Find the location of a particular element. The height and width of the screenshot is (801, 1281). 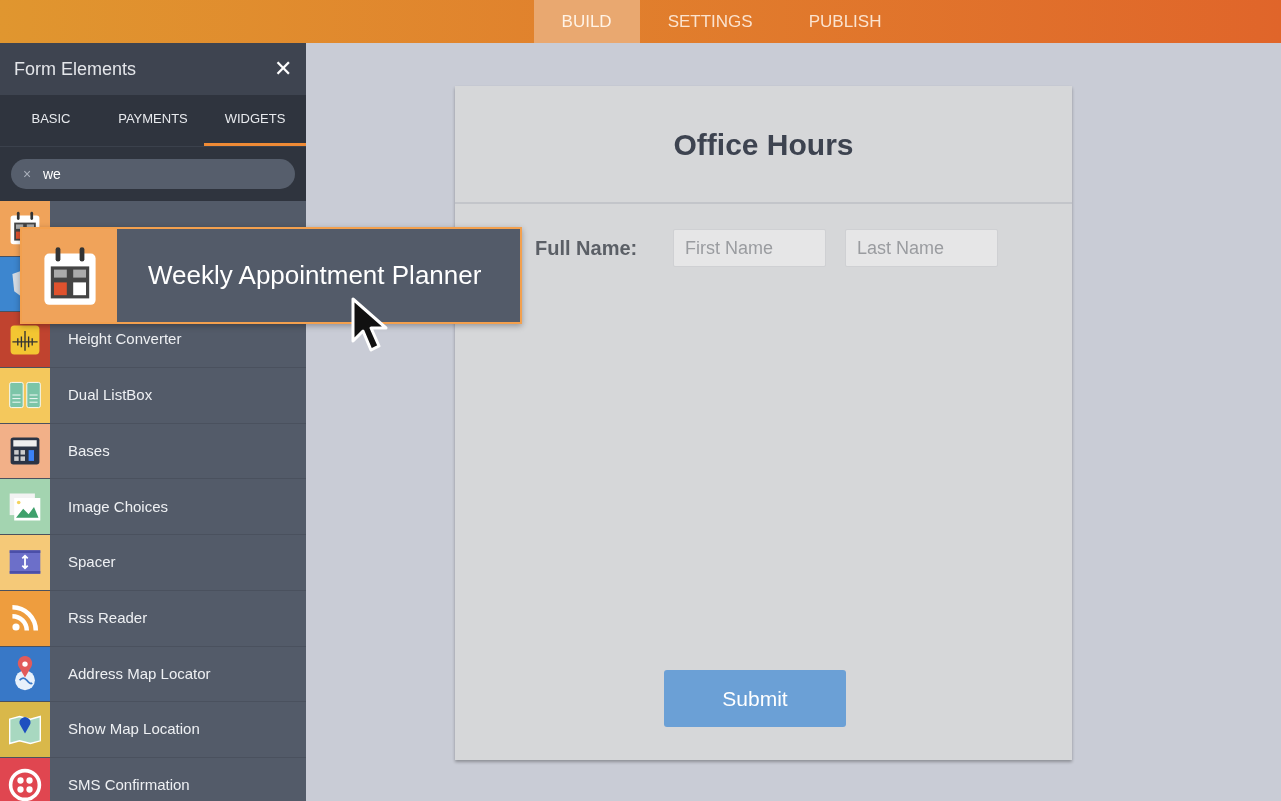

form-title: Office Hours is located at coordinates (763, 144).